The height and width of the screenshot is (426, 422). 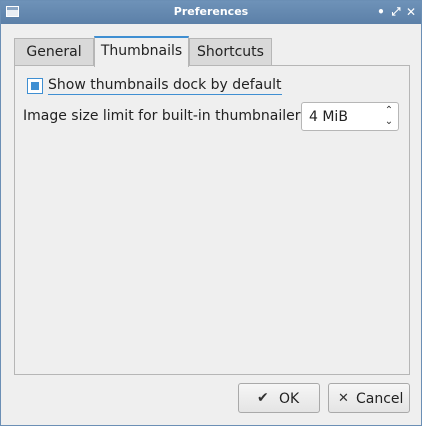 I want to click on maximize-icon: ⤢, so click(x=396, y=12).